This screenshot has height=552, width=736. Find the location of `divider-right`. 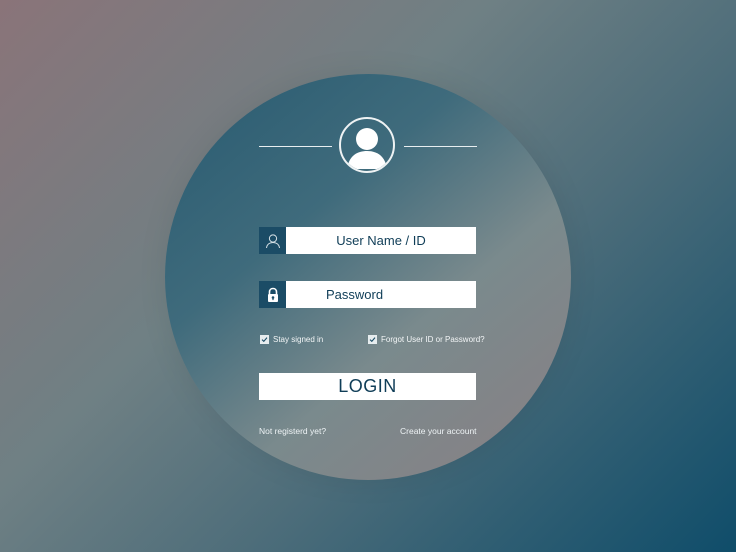

divider-right is located at coordinates (440, 146).